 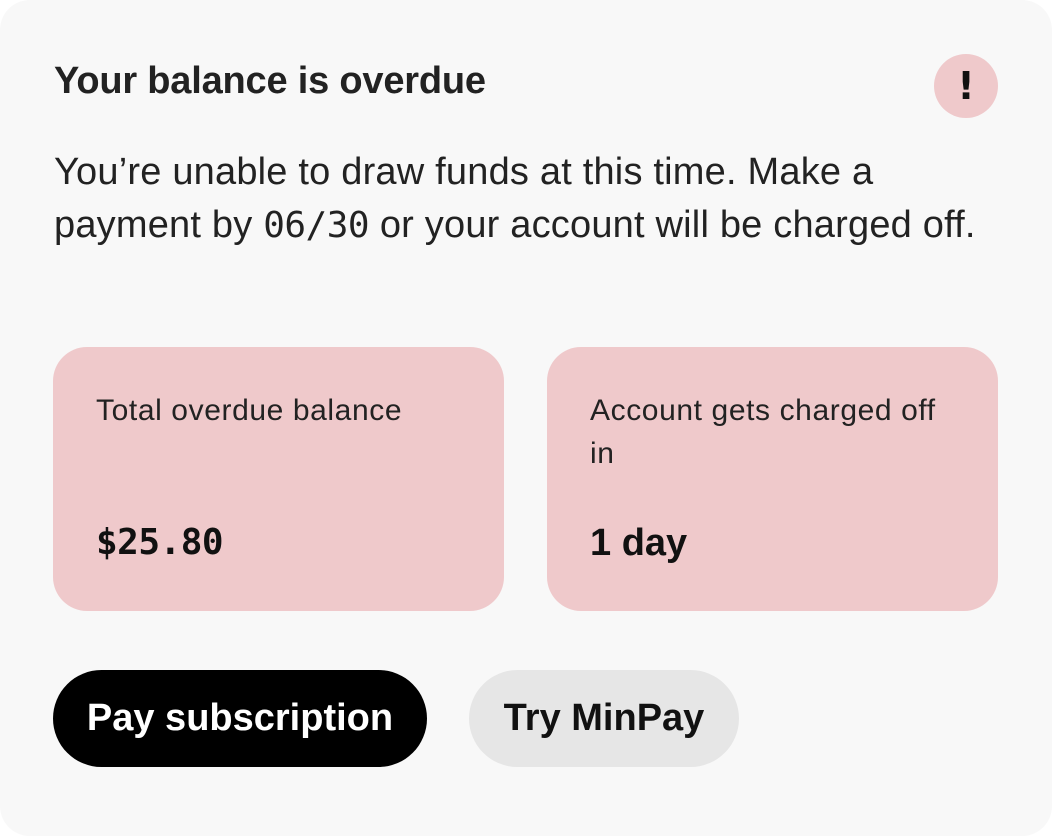 What do you see at coordinates (772, 479) in the screenshot?
I see `charge-off-countdown-tile: Account gets charged off in 1 day` at bounding box center [772, 479].